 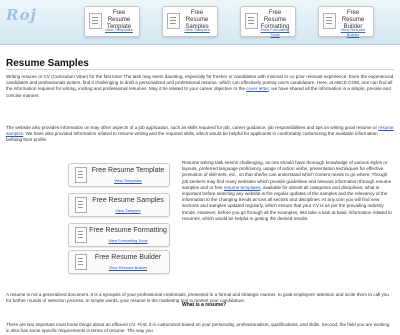 What do you see at coordinates (128, 267) in the screenshot?
I see `side-card-link: View Resume Builder` at bounding box center [128, 267].